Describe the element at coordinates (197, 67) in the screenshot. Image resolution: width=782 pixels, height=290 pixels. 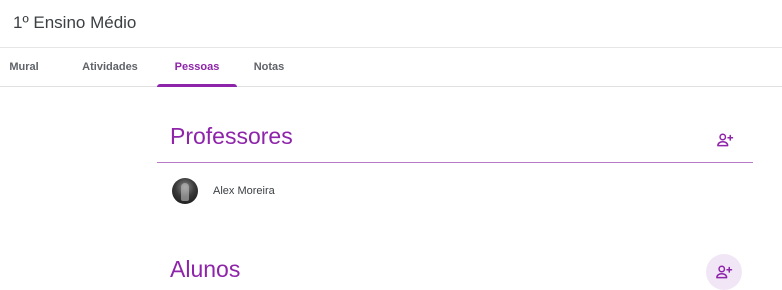
I see `tab-pessoas: Pessoas` at that location.